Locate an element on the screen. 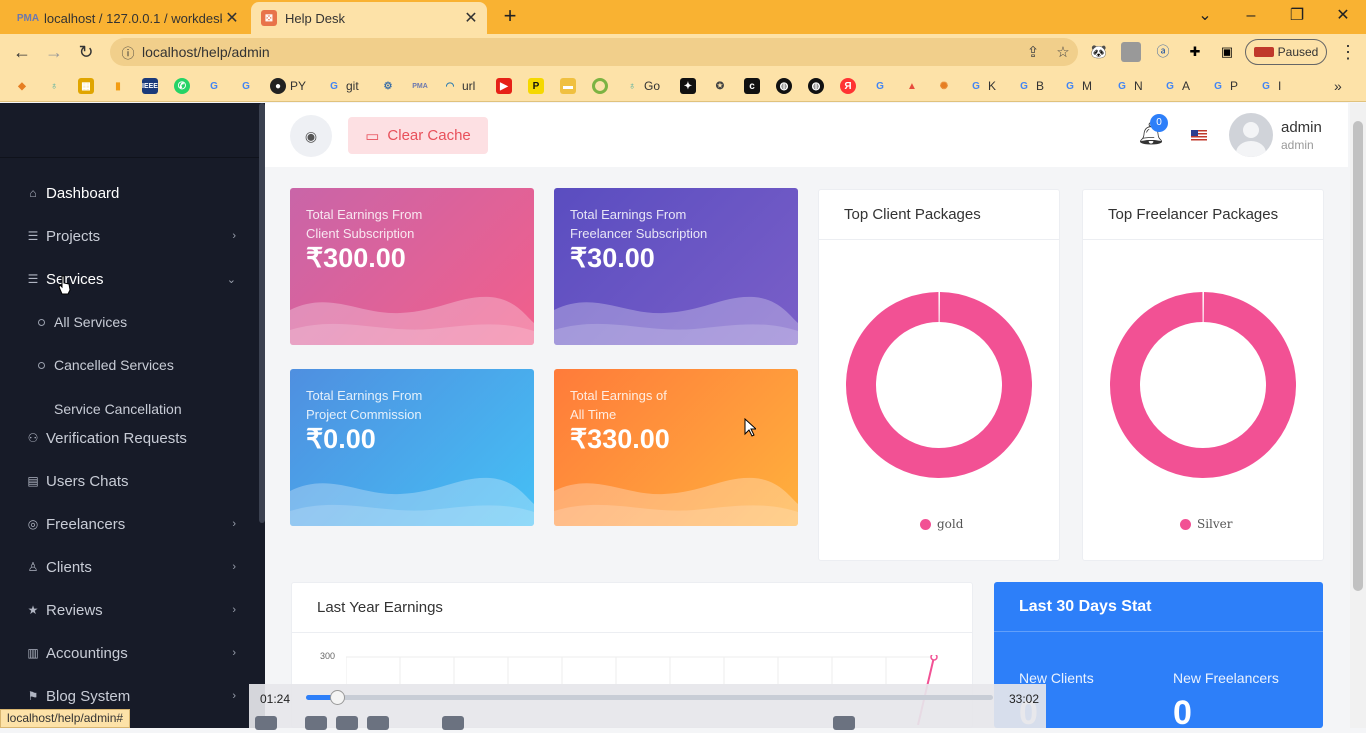 This screenshot has width=1366, height=733. sidebar-item-clients: ♙ Clients › is located at coordinates (129, 567).